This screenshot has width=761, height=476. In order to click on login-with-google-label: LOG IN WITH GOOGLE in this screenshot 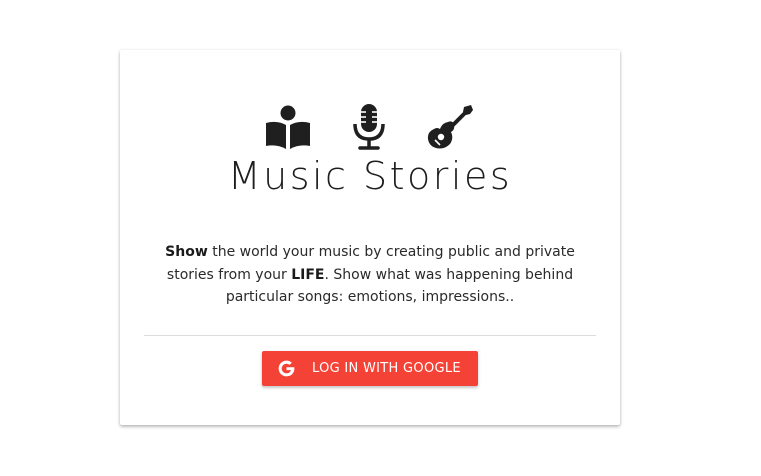, I will do `click(386, 368)`.